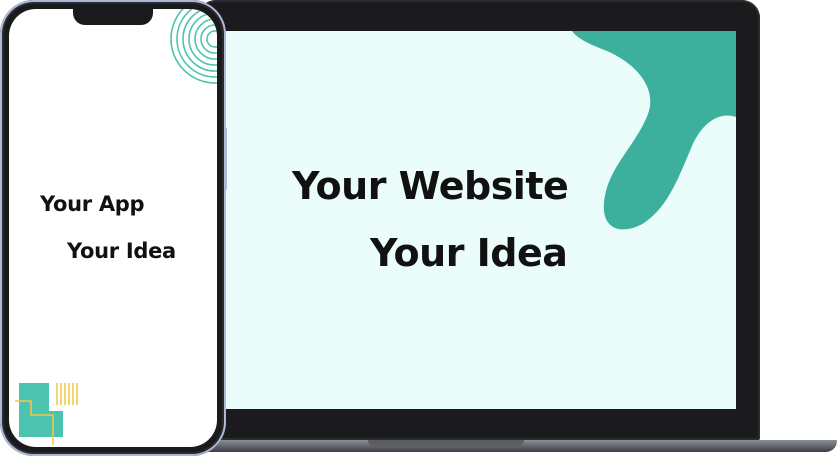 This screenshot has width=837, height=456. I want to click on app-subheadline: Your Idea, so click(121, 251).